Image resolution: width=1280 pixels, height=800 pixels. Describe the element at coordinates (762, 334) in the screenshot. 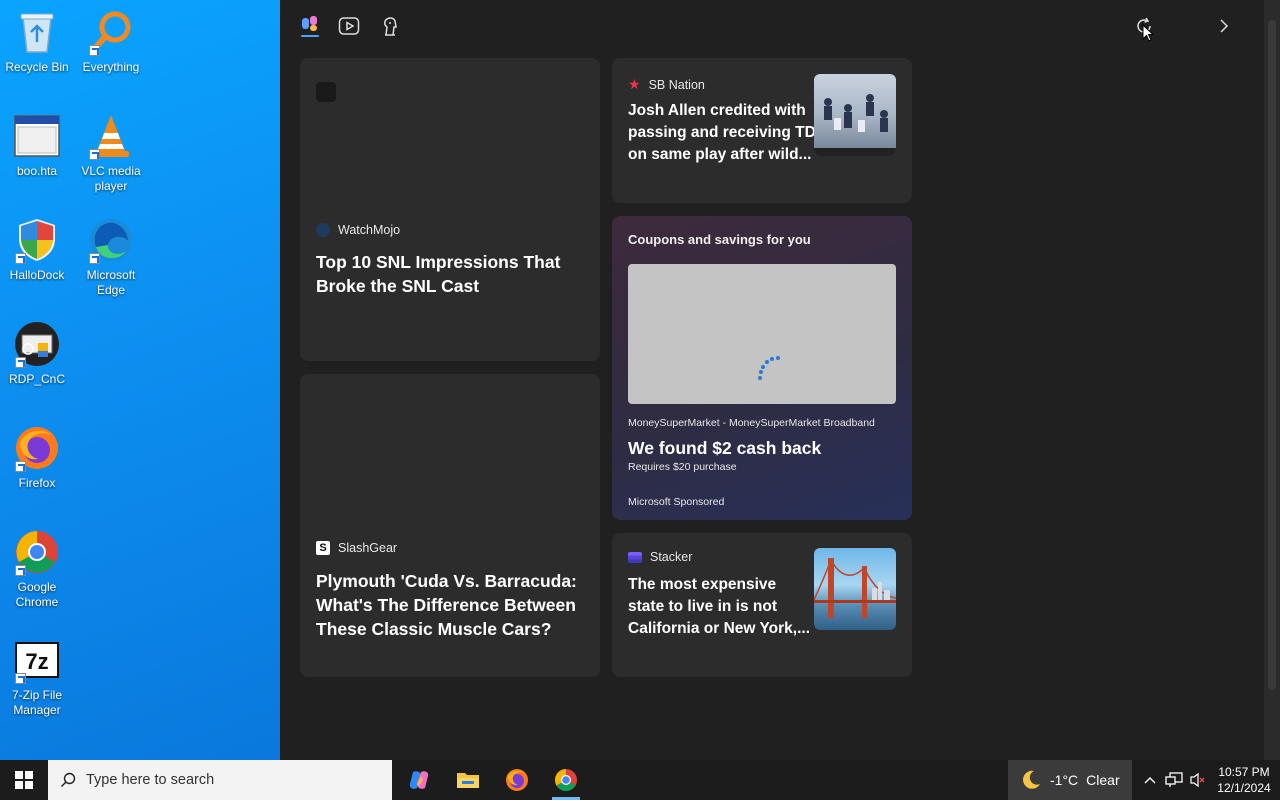

I see `coupon-image-placeholder` at that location.